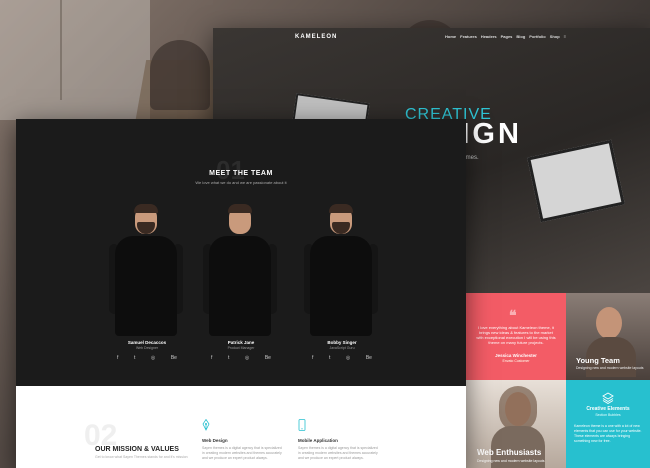 The width and height of the screenshot is (650, 468). What do you see at coordinates (180, 75) in the screenshot?
I see `person-silhouette` at bounding box center [180, 75].